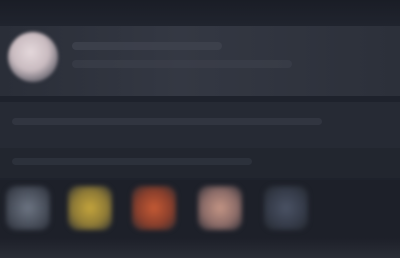  What do you see at coordinates (154, 208) in the screenshot?
I see `orange-app-icon` at bounding box center [154, 208].